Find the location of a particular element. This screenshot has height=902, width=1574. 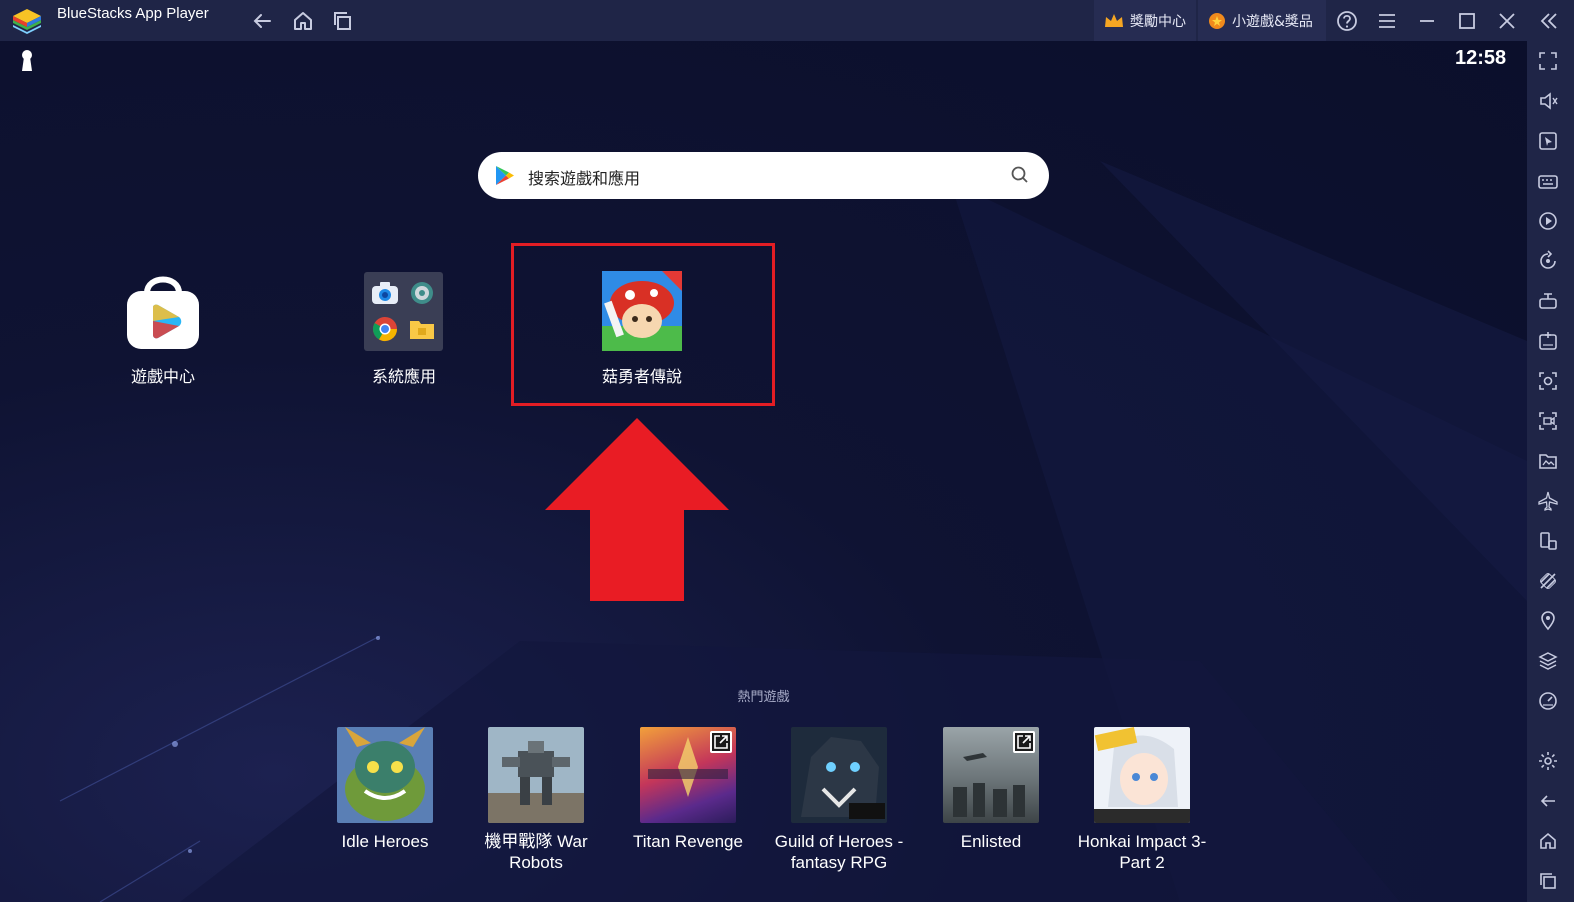

honkai-impact-thumbnail is located at coordinates (1142, 775).